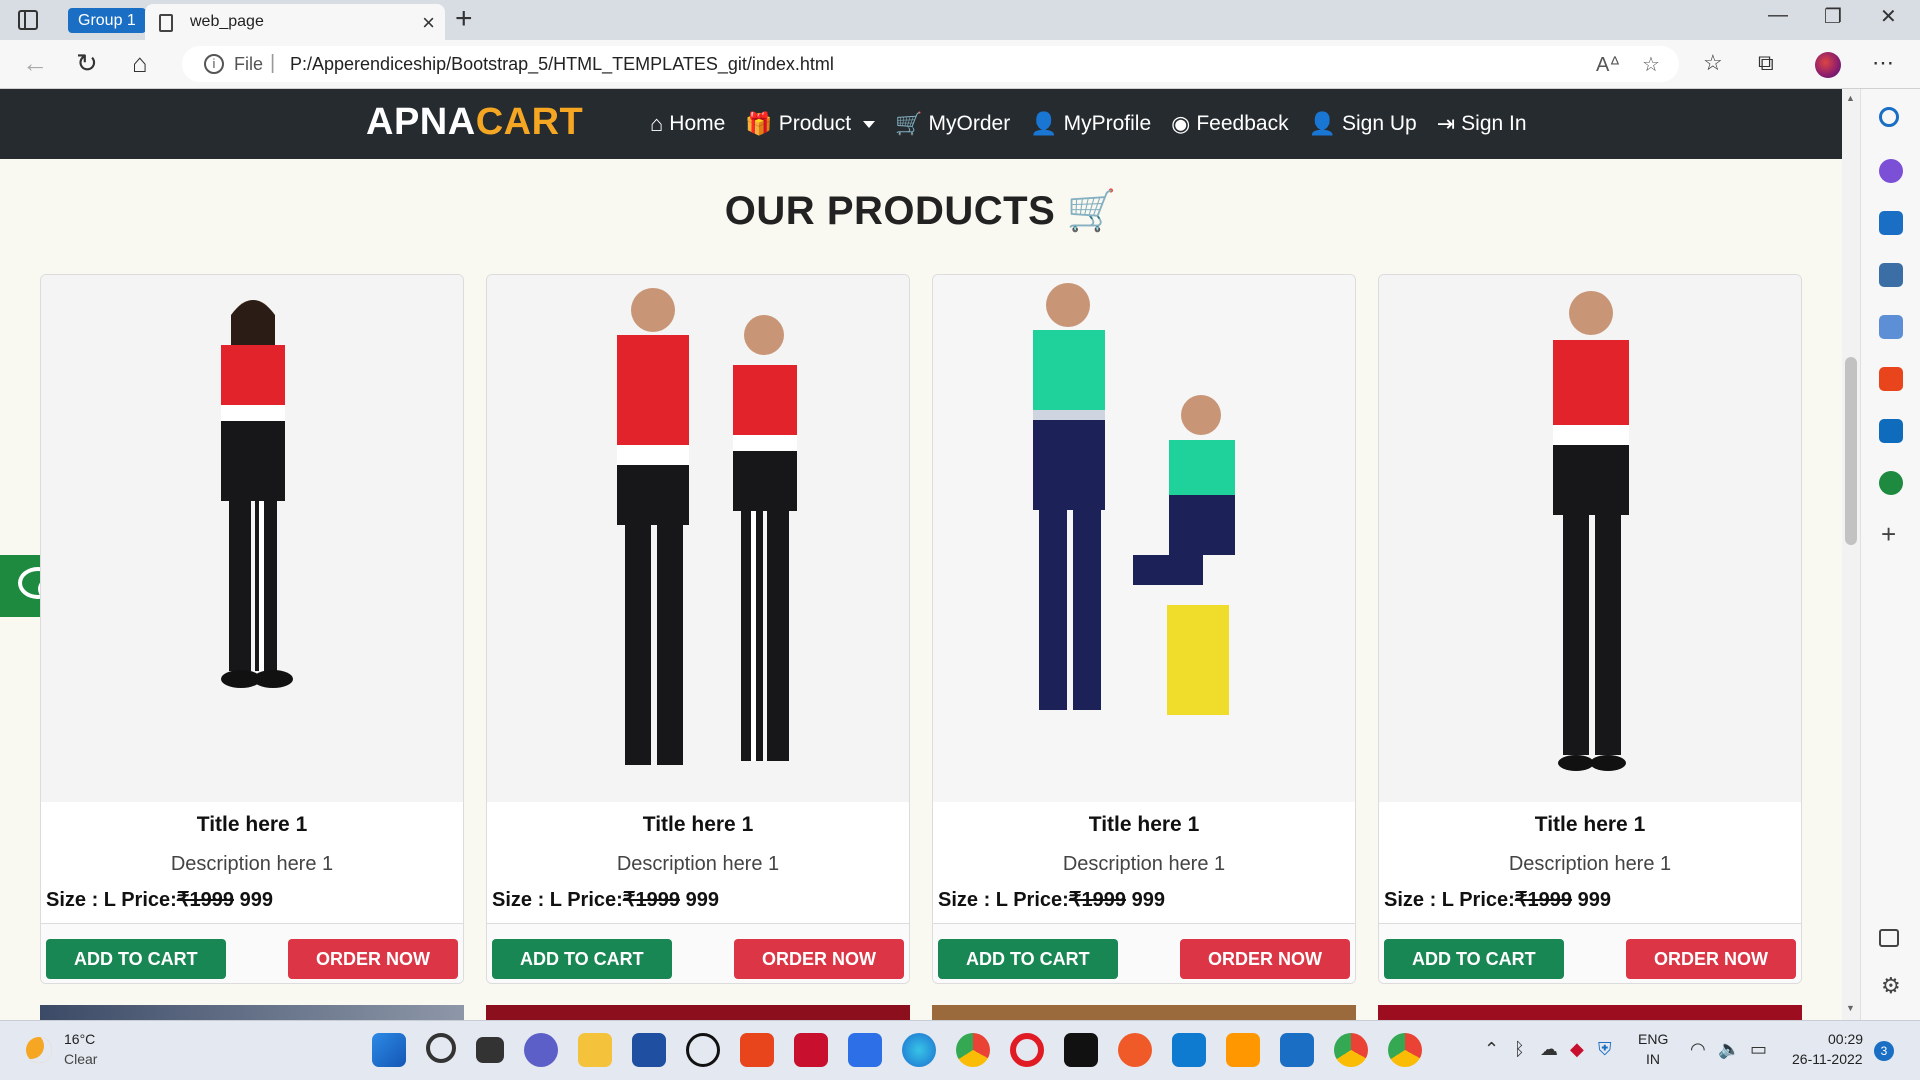 The width and height of the screenshot is (1920, 1080). What do you see at coordinates (1850, 1008) in the screenshot?
I see `scroll-down-icon: ▼` at bounding box center [1850, 1008].